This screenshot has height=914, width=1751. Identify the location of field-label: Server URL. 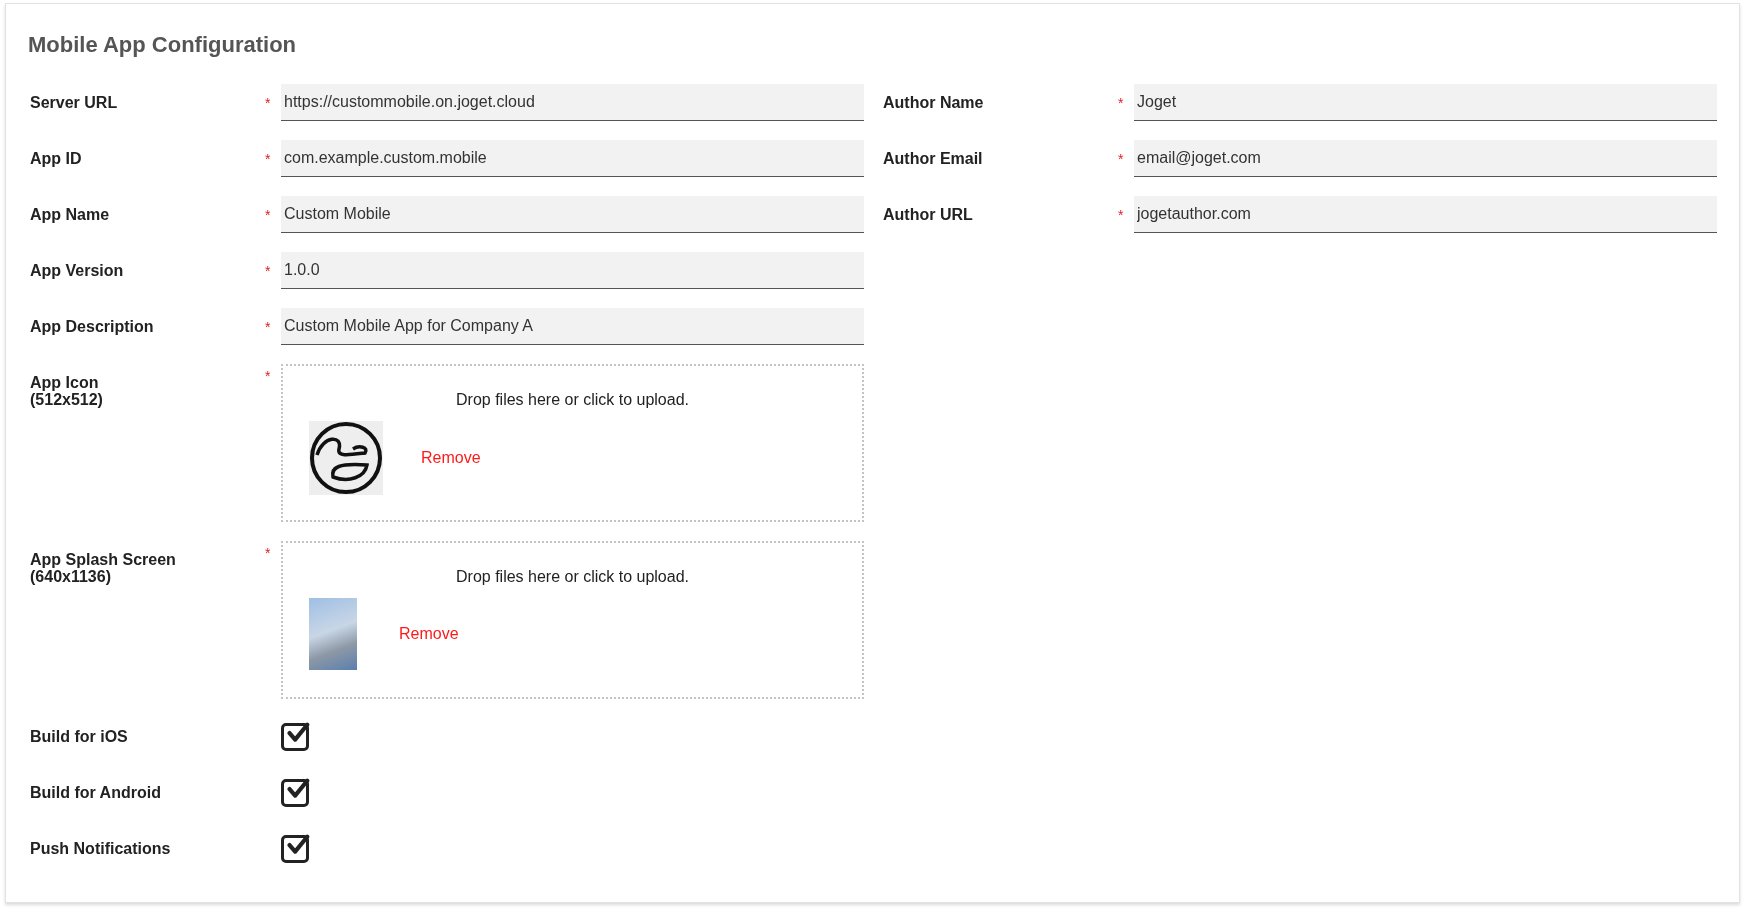
(74, 102).